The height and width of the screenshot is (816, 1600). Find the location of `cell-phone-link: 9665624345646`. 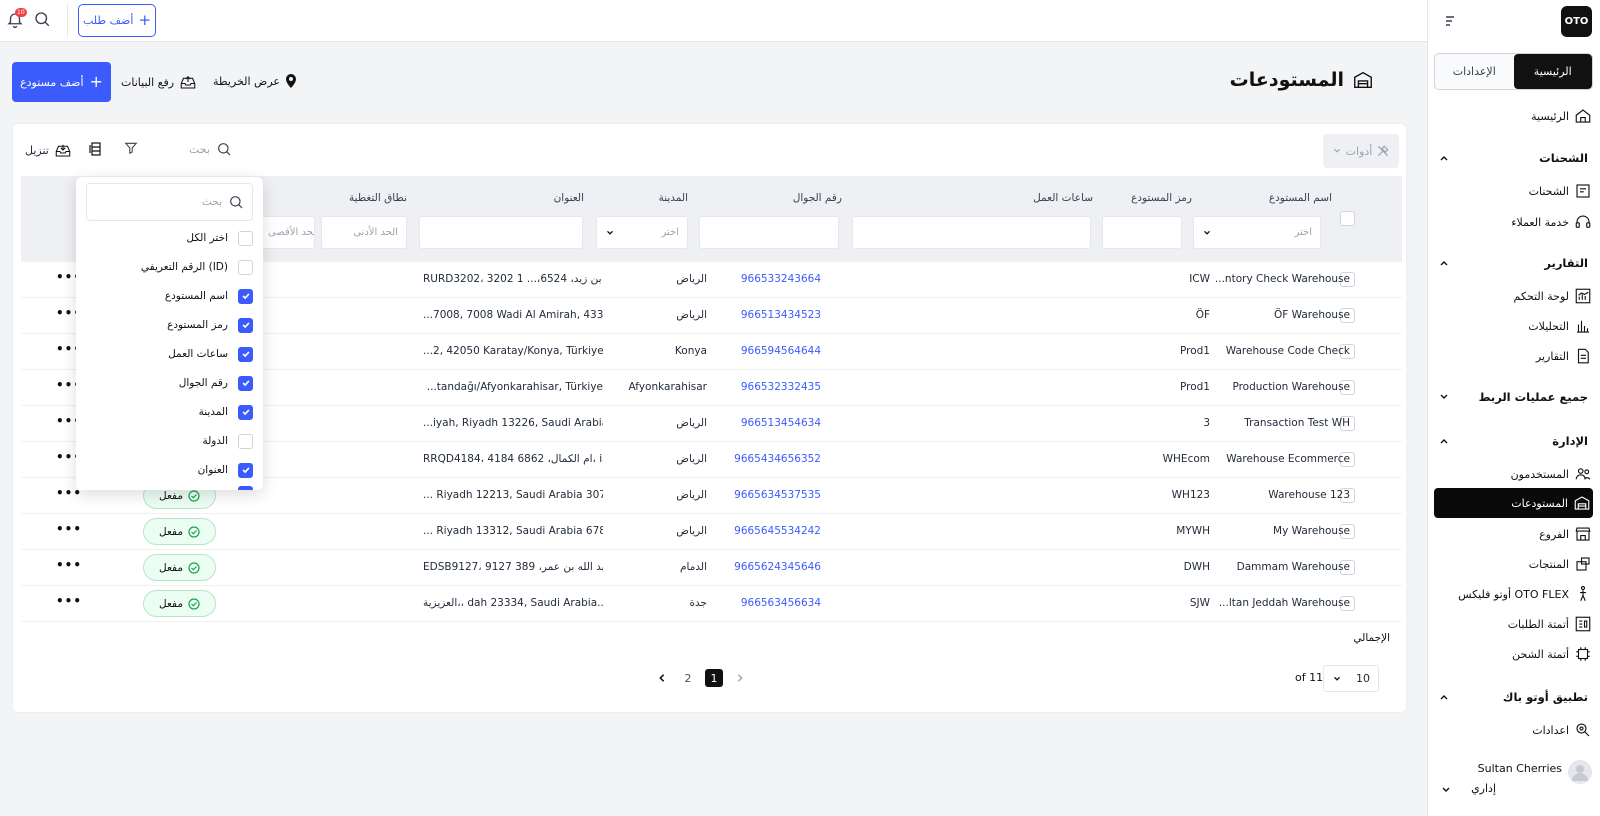

cell-phone-link: 9665624345646 is located at coordinates (777, 567).